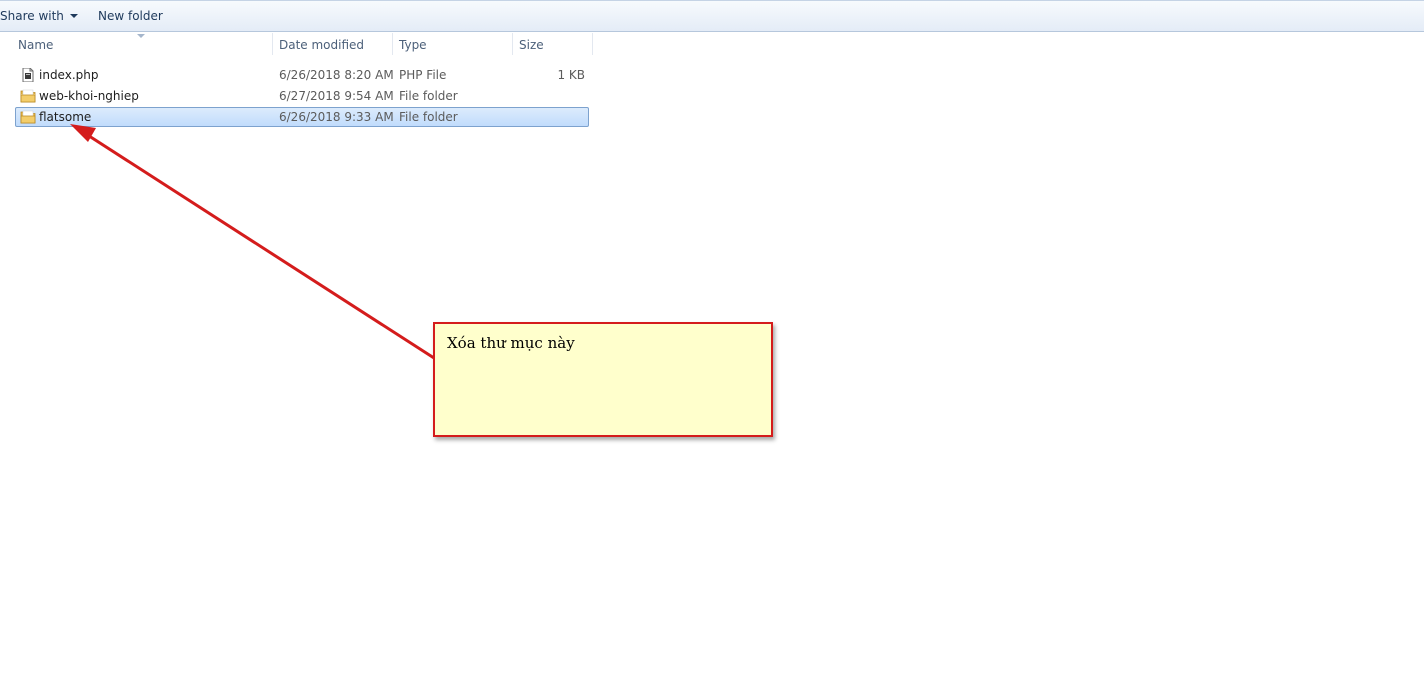 The height and width of the screenshot is (682, 1424). Describe the element at coordinates (511, 343) in the screenshot. I see `annotation-text: Xóa thư mục này` at that location.